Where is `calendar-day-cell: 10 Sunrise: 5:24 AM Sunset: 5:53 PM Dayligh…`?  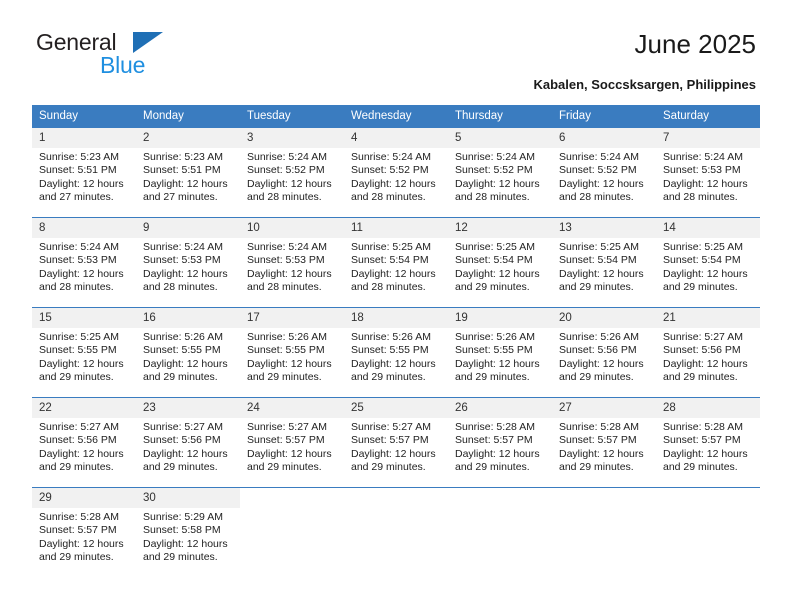
calendar-day-cell: 10 Sunrise: 5:24 AM Sunset: 5:53 PM Dayligh… is located at coordinates (292, 262).